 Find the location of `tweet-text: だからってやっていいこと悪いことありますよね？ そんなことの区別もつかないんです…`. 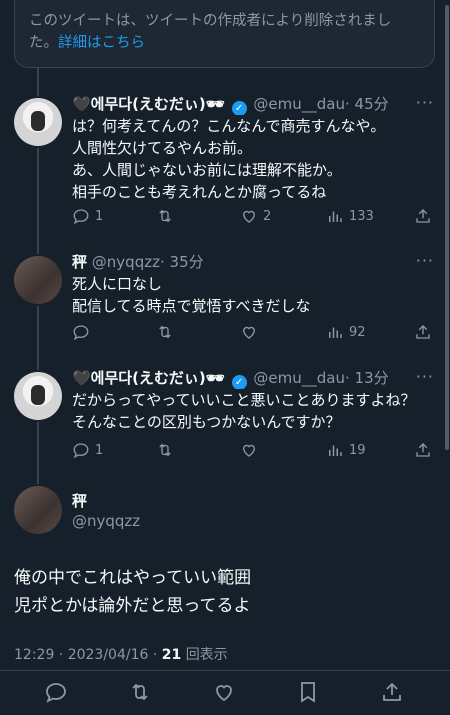

tweet-text: だからってやっていいこと悪いことありますよね？ そんなことの区別もつかないんです… is located at coordinates (256, 411).